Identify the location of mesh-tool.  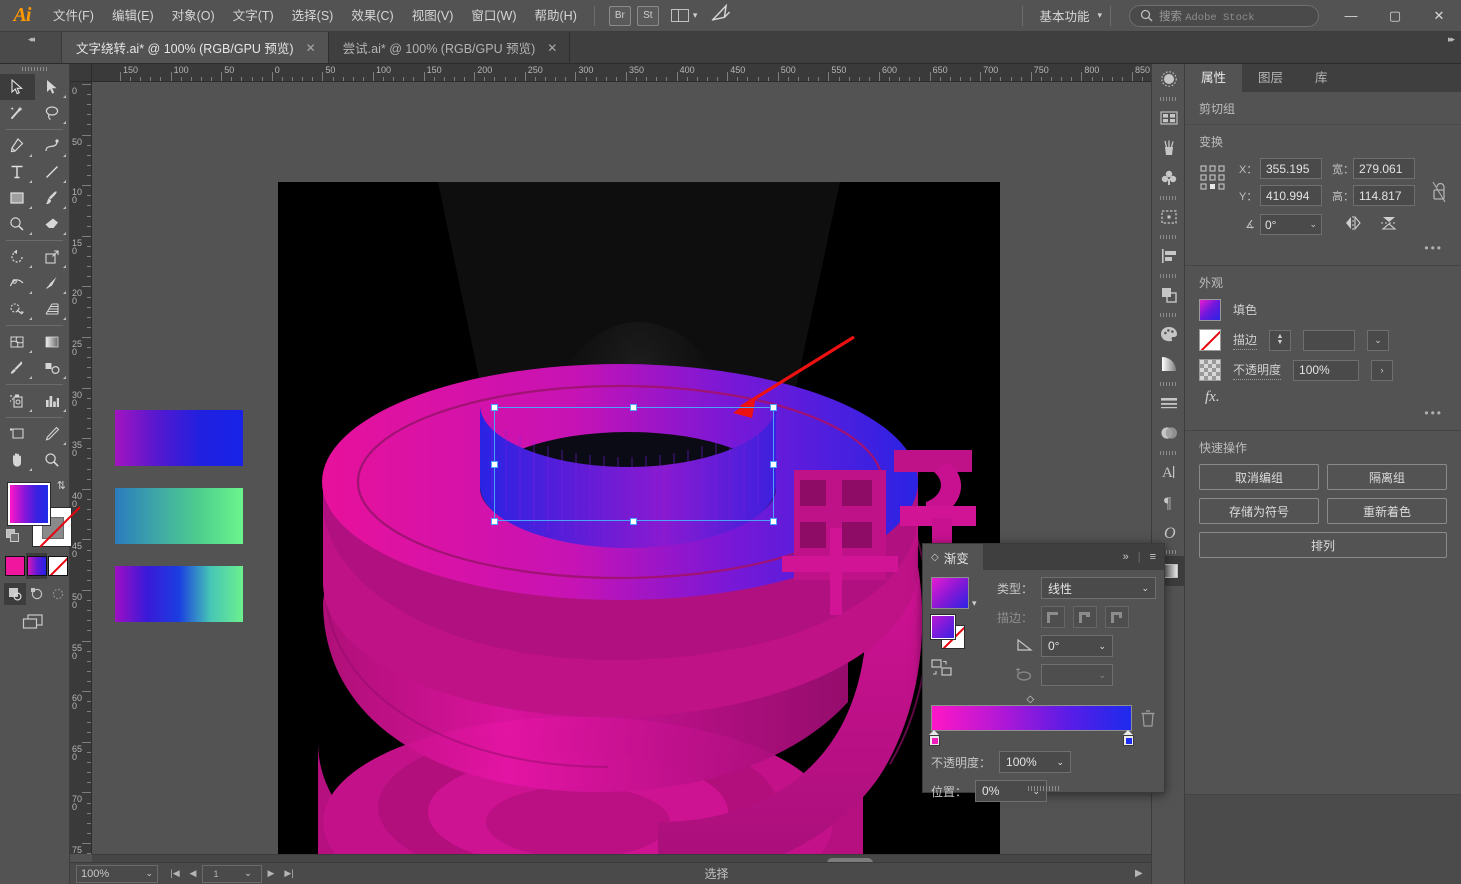
(17, 342).